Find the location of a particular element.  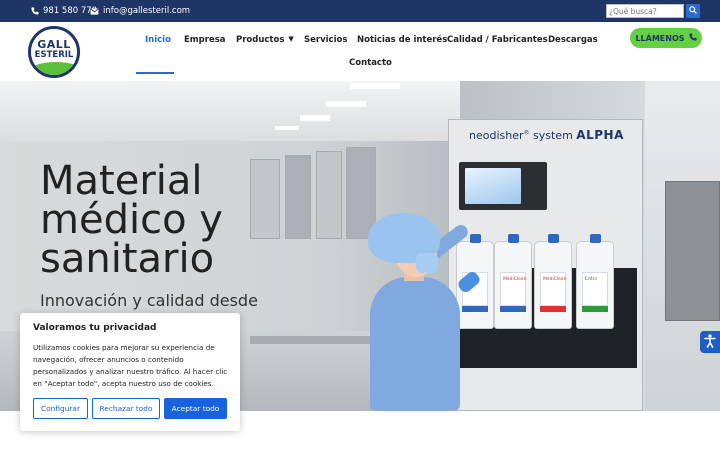

nurse-mask is located at coordinates (427, 263).